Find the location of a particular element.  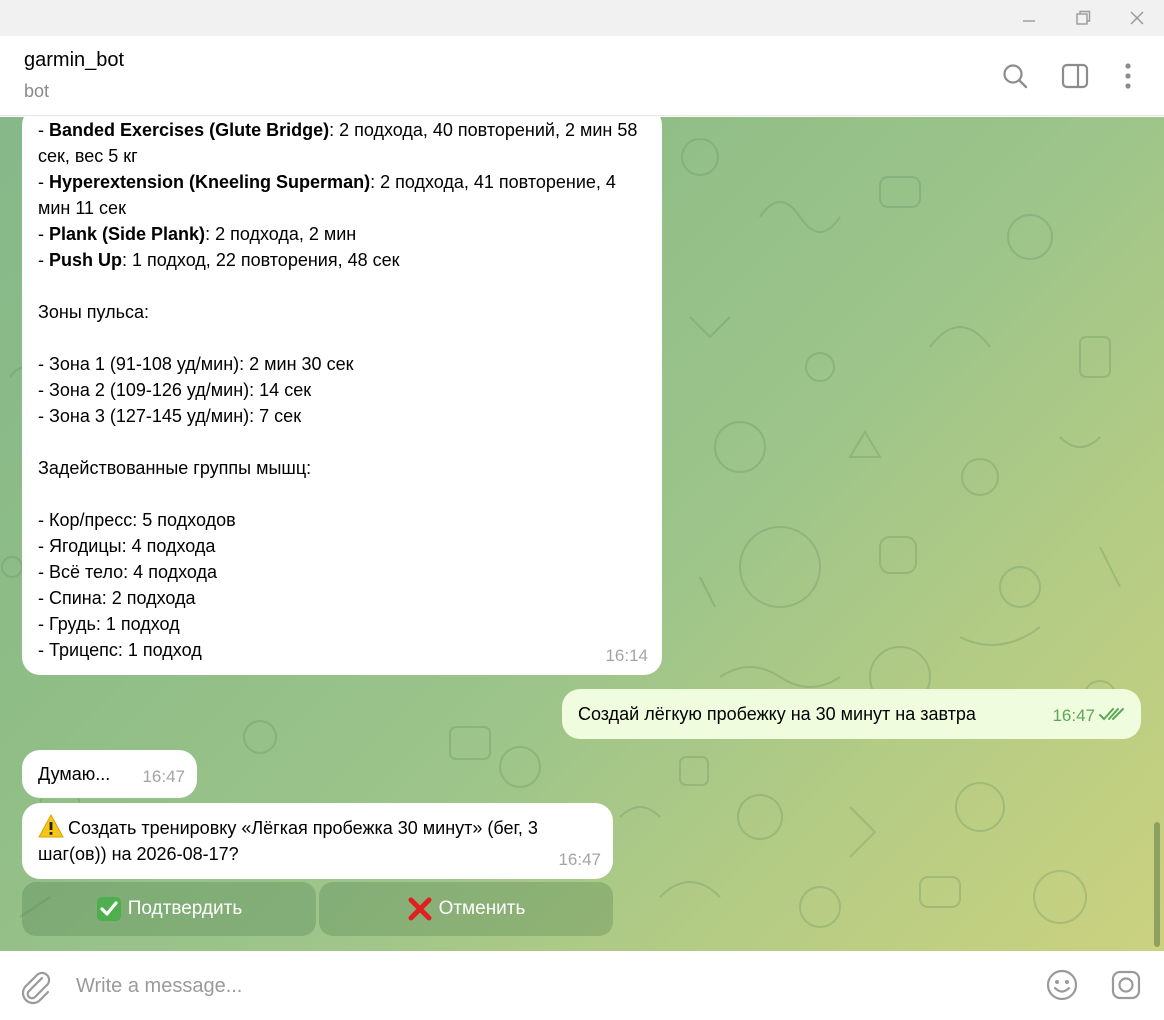

sidebar-toggle-icon is located at coordinates (1075, 76).